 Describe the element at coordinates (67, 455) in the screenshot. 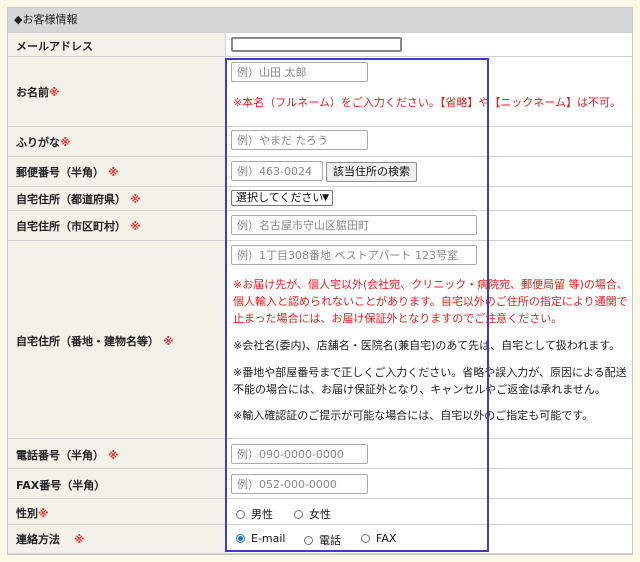

I see `label-phone: 電話番号（半角） ※` at that location.